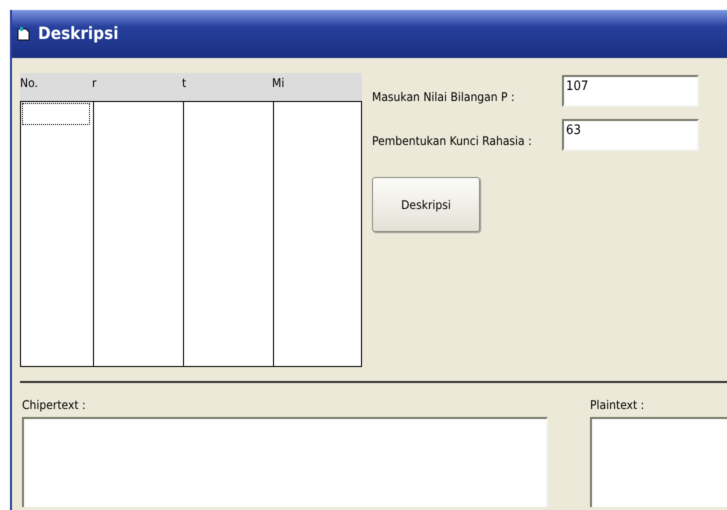 This screenshot has height=510, width=727. What do you see at coordinates (24, 34) in the screenshot?
I see `window-icon` at bounding box center [24, 34].